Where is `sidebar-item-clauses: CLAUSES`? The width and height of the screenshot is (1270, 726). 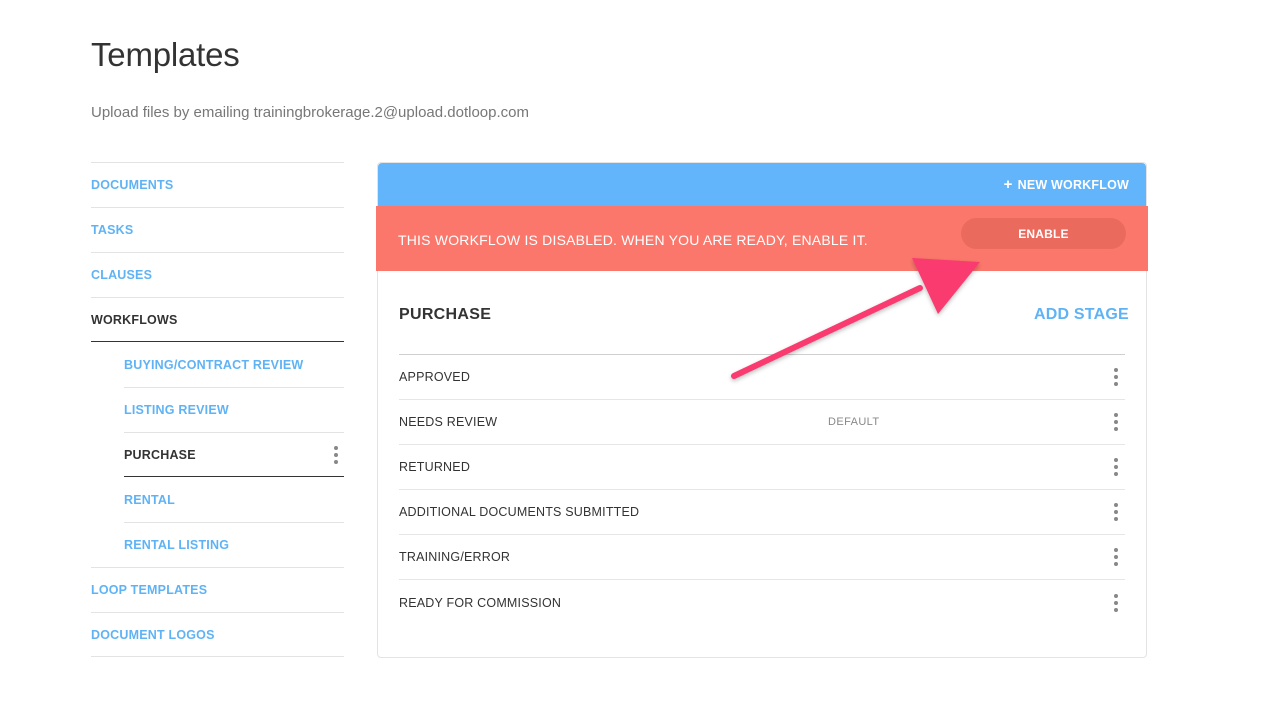 sidebar-item-clauses: CLAUSES is located at coordinates (217, 274).